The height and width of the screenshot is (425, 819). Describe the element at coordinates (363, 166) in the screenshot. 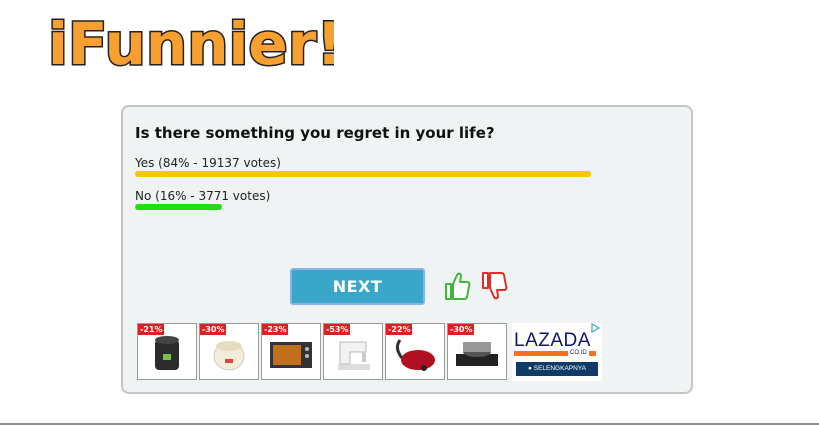

I see `poll-option-yes: Yes (84% - 19137 votes)` at that location.